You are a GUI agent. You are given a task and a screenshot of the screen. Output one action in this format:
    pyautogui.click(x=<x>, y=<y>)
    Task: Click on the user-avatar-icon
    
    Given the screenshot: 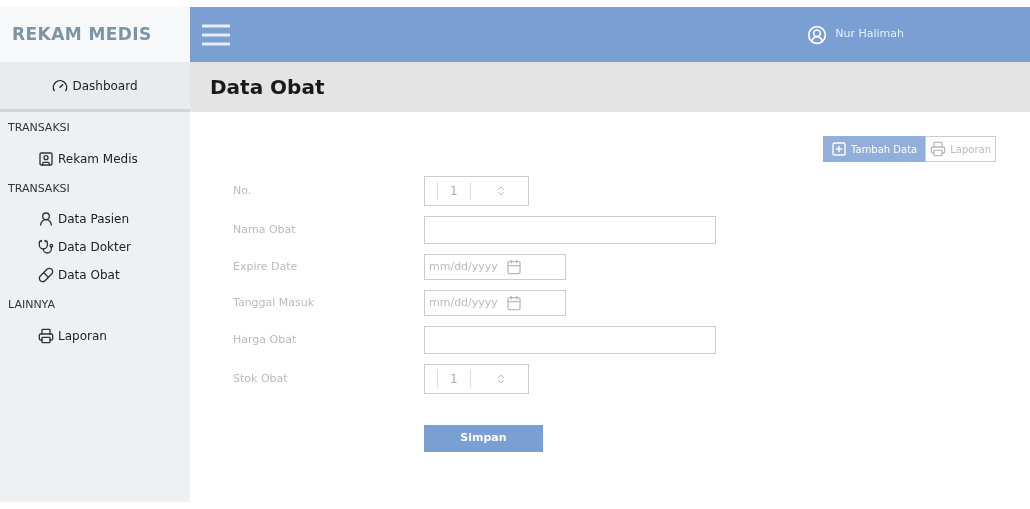 What is the action you would take?
    pyautogui.click(x=817, y=34)
    